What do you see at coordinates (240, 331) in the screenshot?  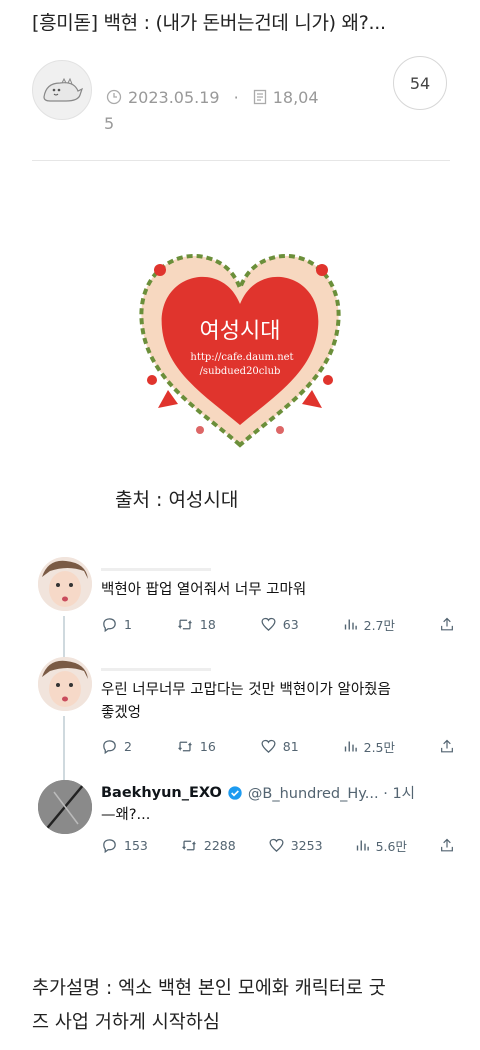 I see `logo-name: 여성시대` at bounding box center [240, 331].